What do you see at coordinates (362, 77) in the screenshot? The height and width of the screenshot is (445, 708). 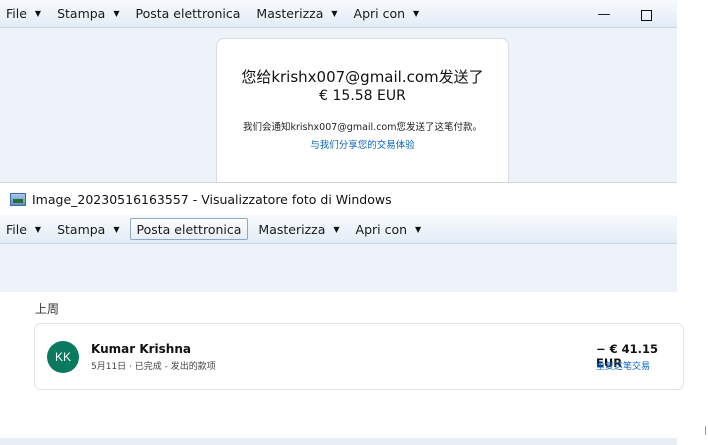 I see `receipt-title: 您给krishx007@gmail.com发送了` at bounding box center [362, 77].